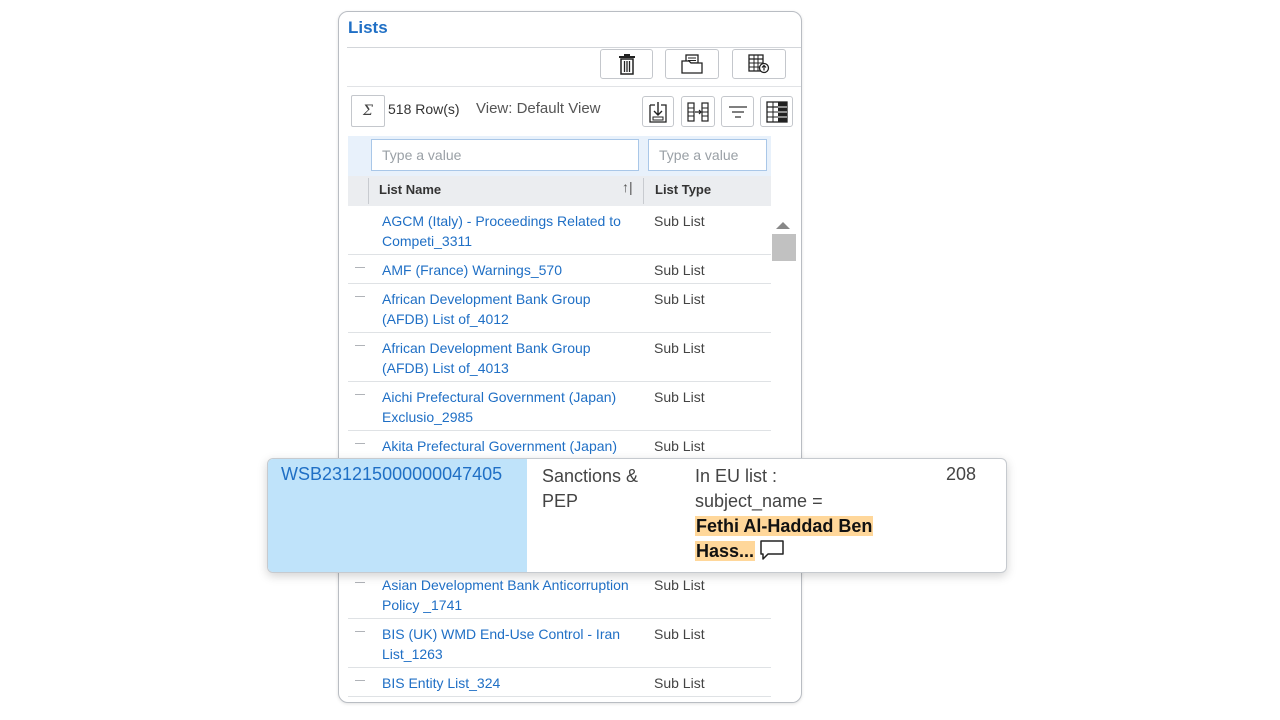 The image size is (1280, 720). Describe the element at coordinates (368, 27) in the screenshot. I see `panel-title: Lists` at that location.